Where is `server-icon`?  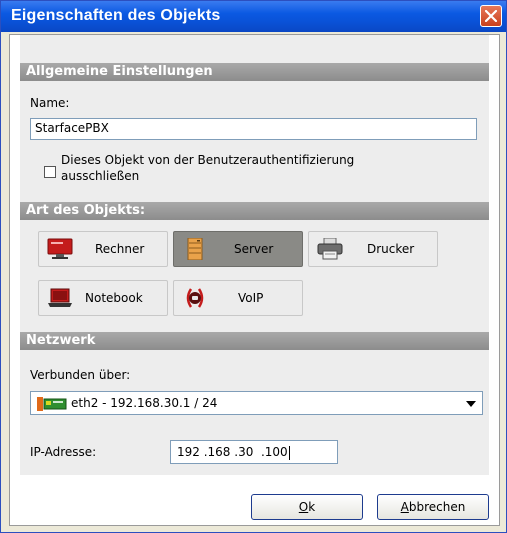 server-icon is located at coordinates (195, 249).